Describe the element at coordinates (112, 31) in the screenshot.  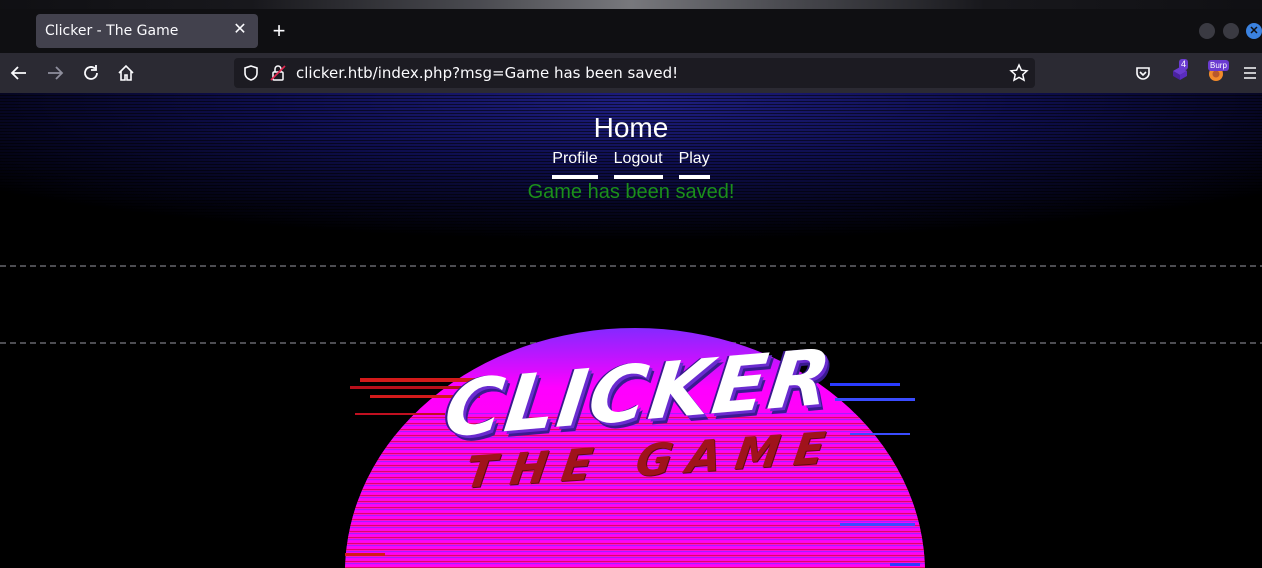
I see `tab-title: Clicker - The Game` at that location.